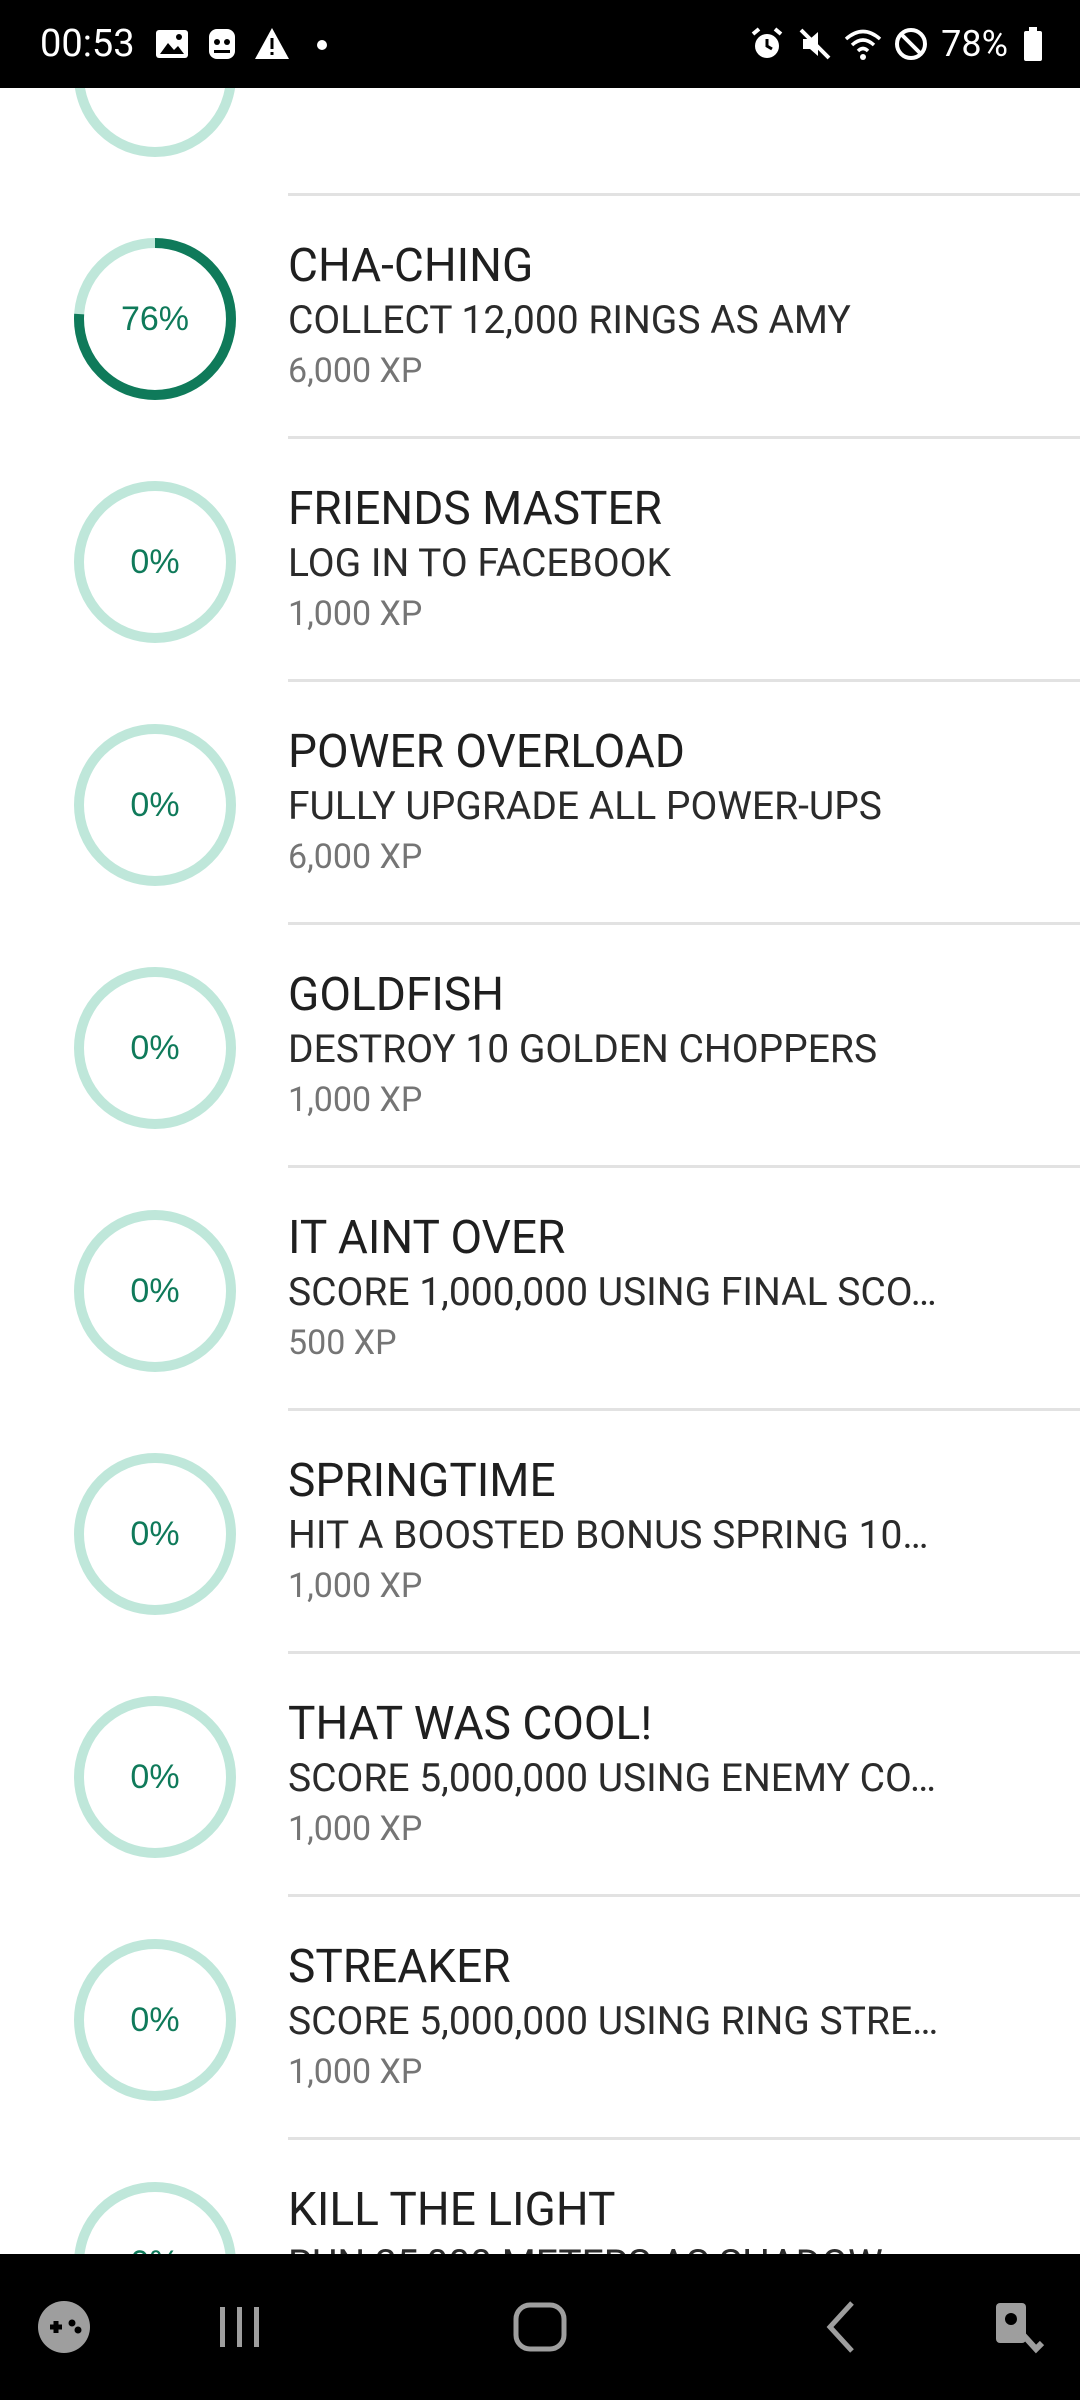  Describe the element at coordinates (399, 1967) in the screenshot. I see `achievement-title: STREAKER` at that location.